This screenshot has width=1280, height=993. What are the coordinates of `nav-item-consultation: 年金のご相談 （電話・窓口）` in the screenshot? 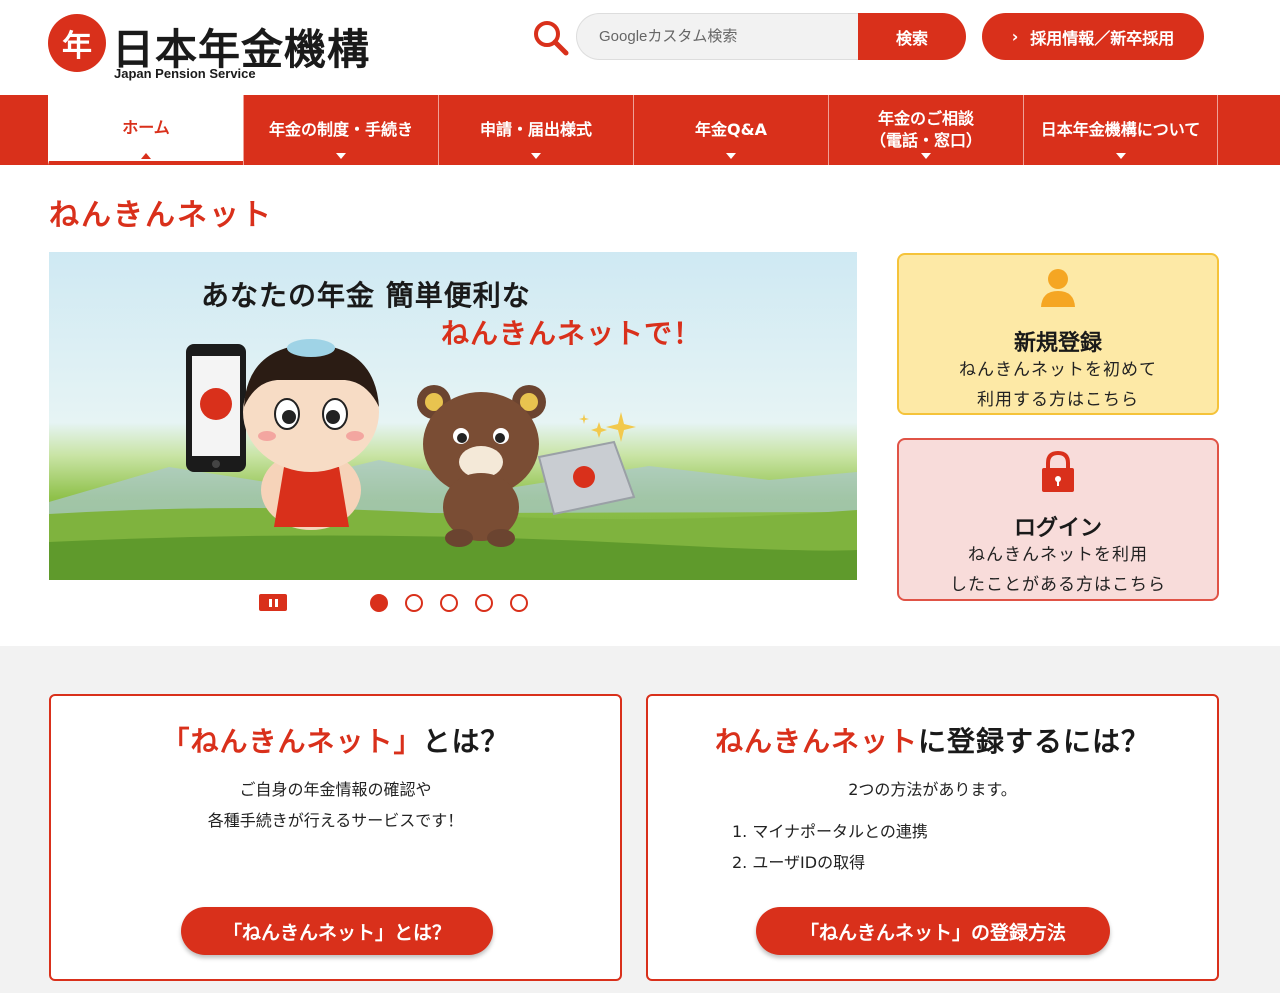 It's located at (925, 130).